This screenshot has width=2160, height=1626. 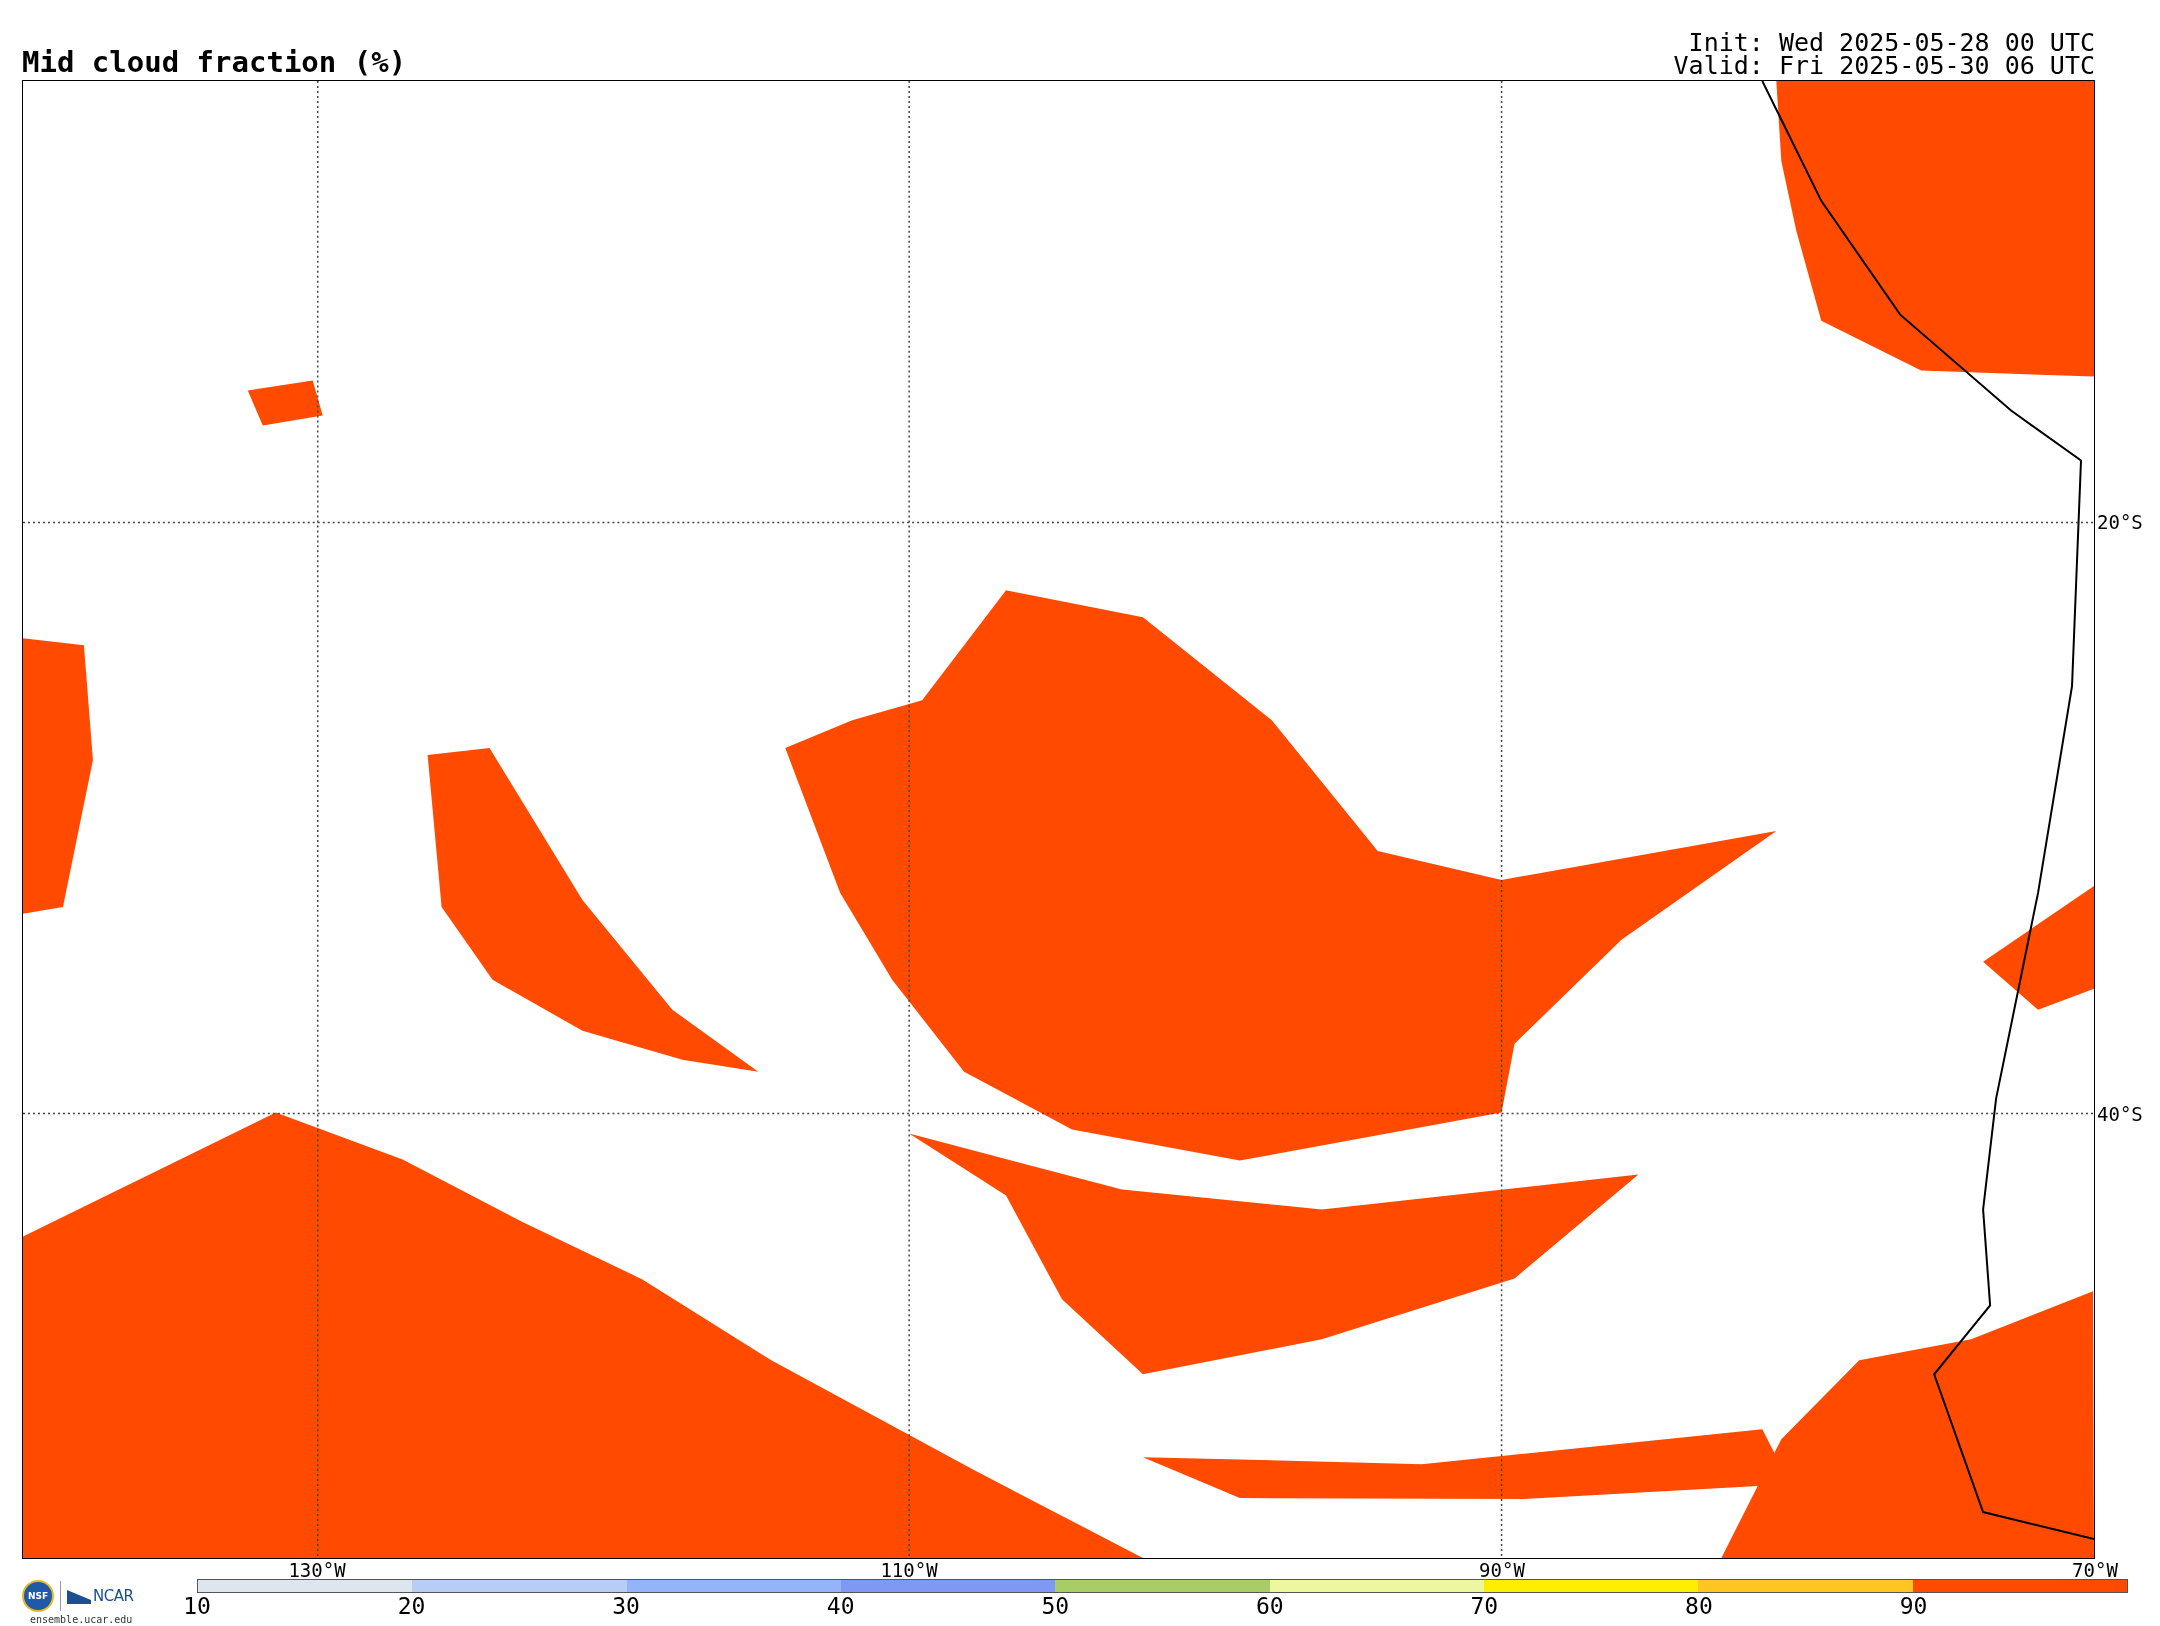 I want to click on colorbar-label: 50, so click(x=1055, y=1606).